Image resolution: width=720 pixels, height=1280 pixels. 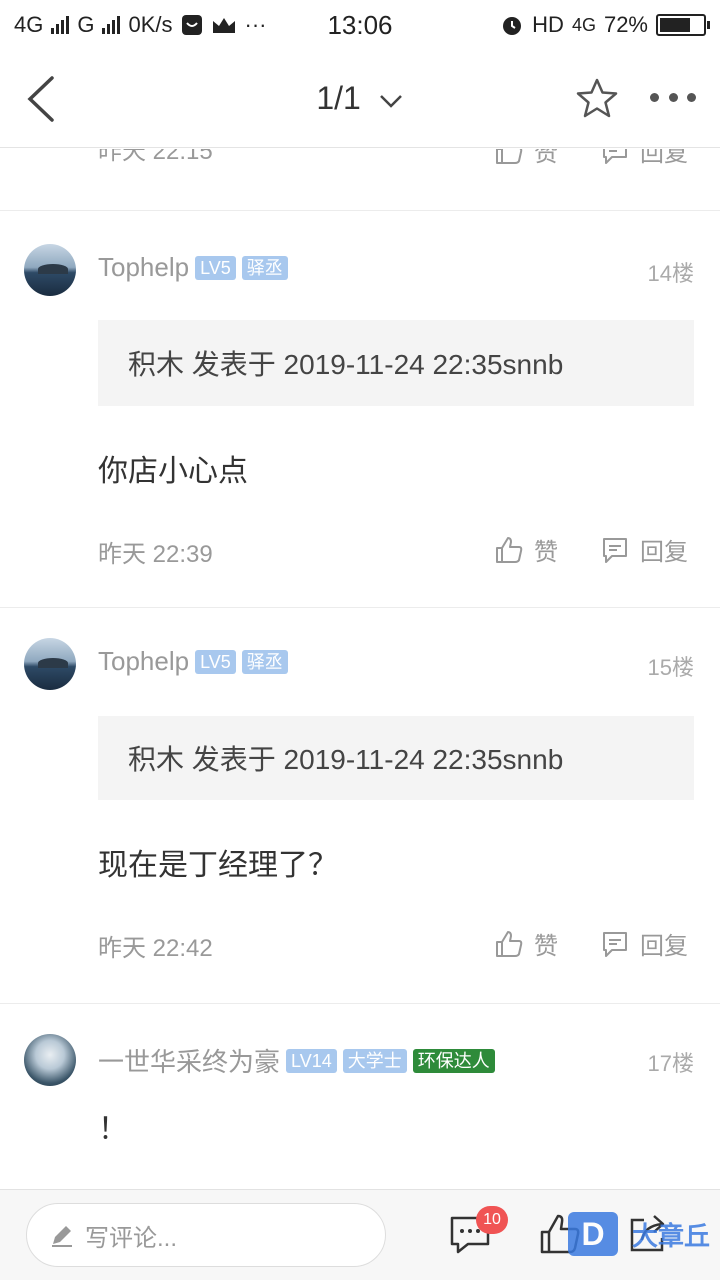 I want to click on bottom-bar: 写评论... 10 D 大章丘, so click(x=360, y=1234).